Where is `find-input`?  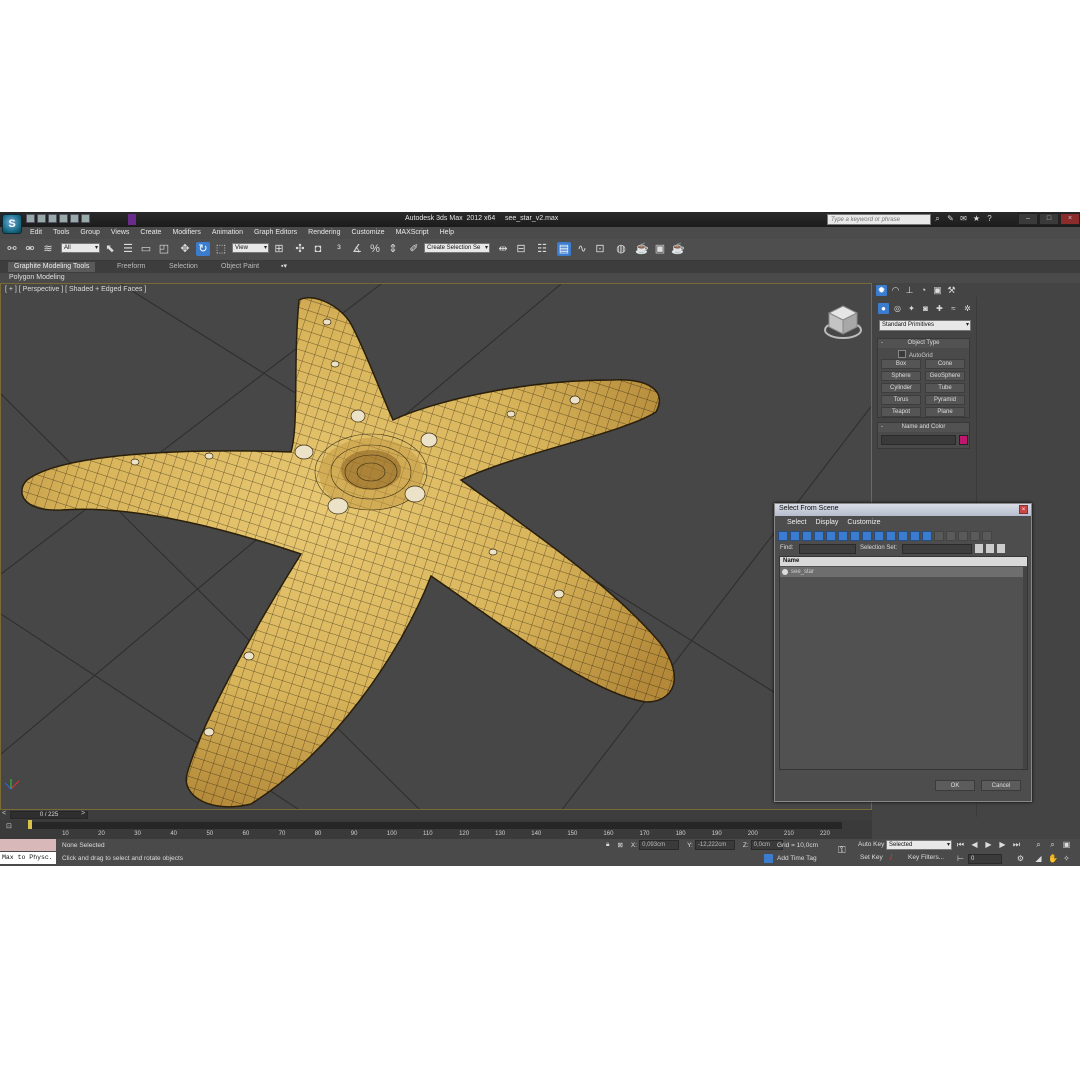 find-input is located at coordinates (827, 549).